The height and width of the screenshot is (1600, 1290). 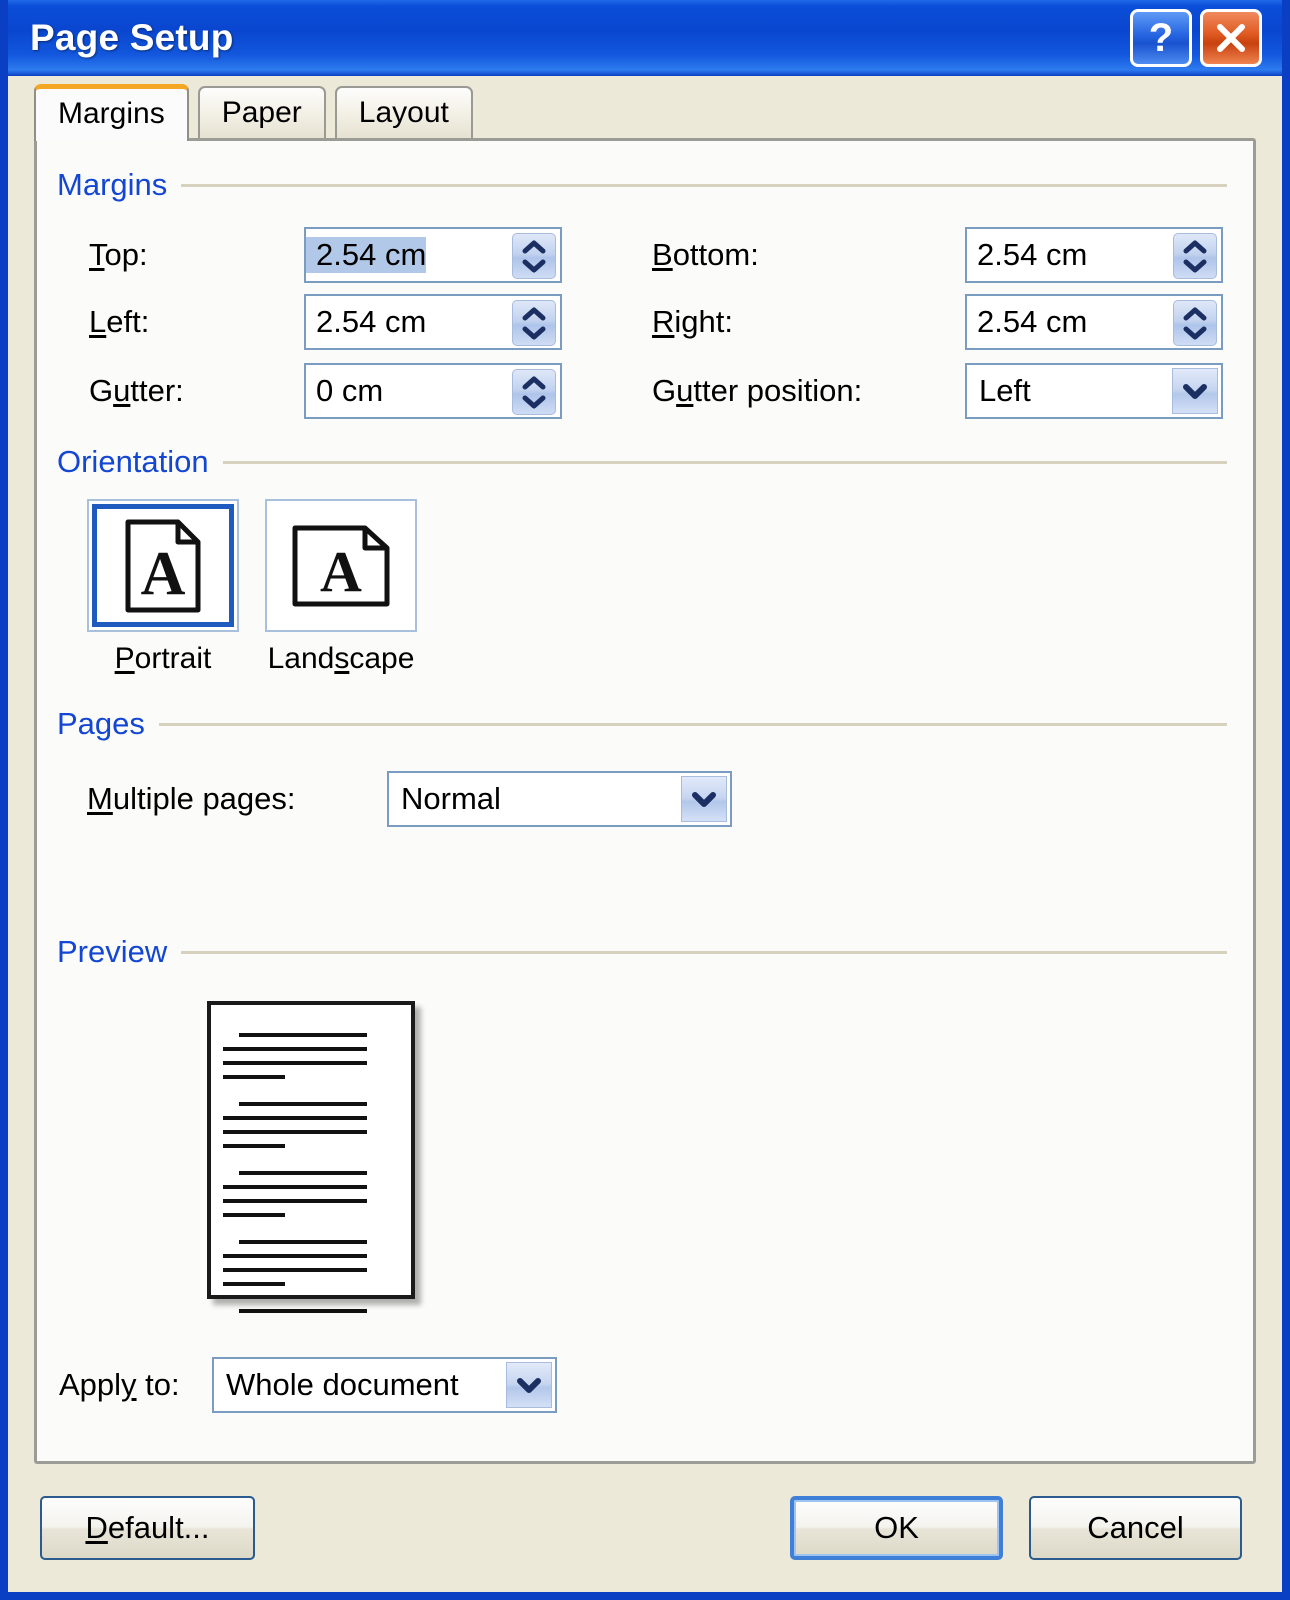 What do you see at coordinates (122, 390) in the screenshot?
I see `gutter-accel: u` at bounding box center [122, 390].